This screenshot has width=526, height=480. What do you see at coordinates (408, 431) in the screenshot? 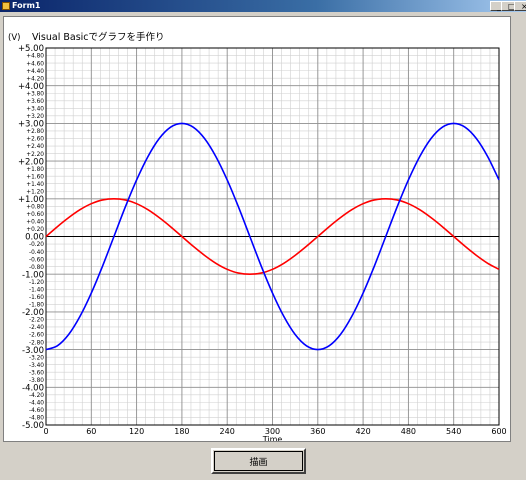
I see `x-tick-label: 480` at bounding box center [408, 431].